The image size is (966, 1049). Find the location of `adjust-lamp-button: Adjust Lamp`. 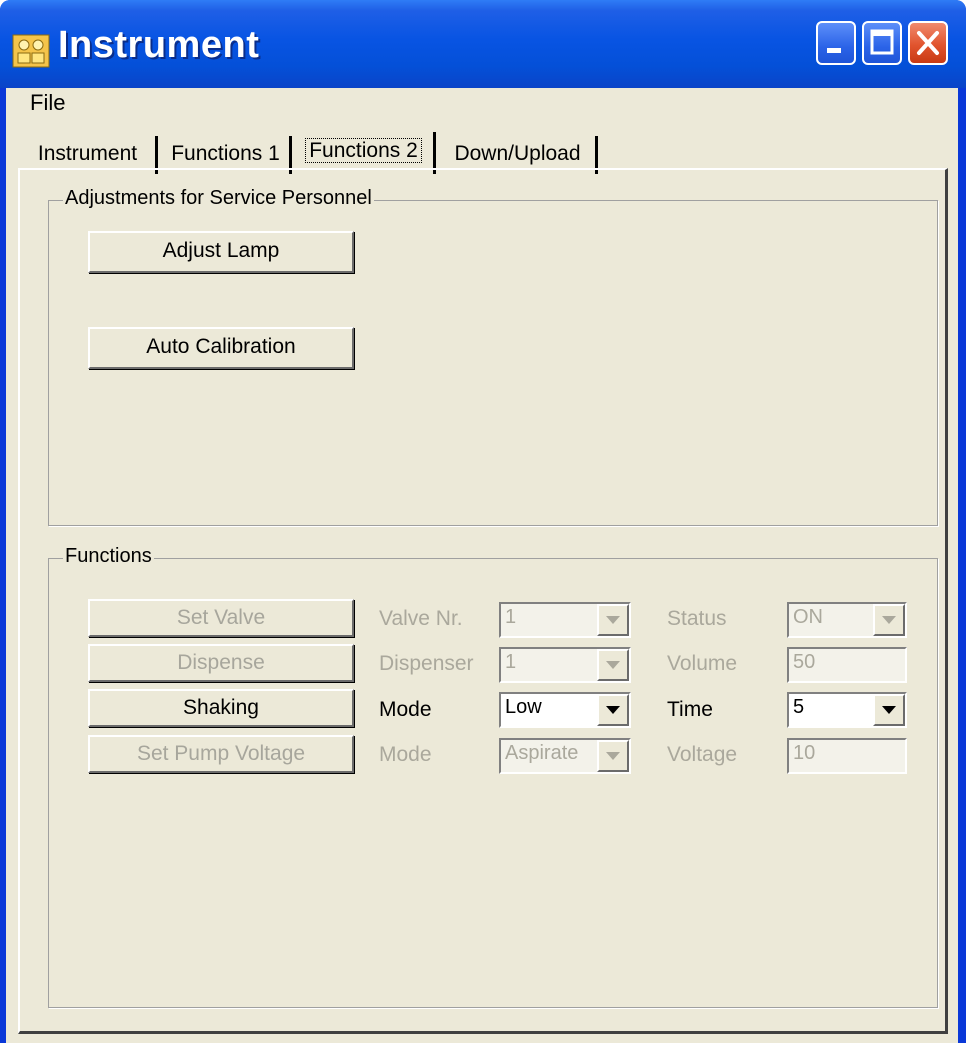

adjust-lamp-button: Adjust Lamp is located at coordinates (221, 252).